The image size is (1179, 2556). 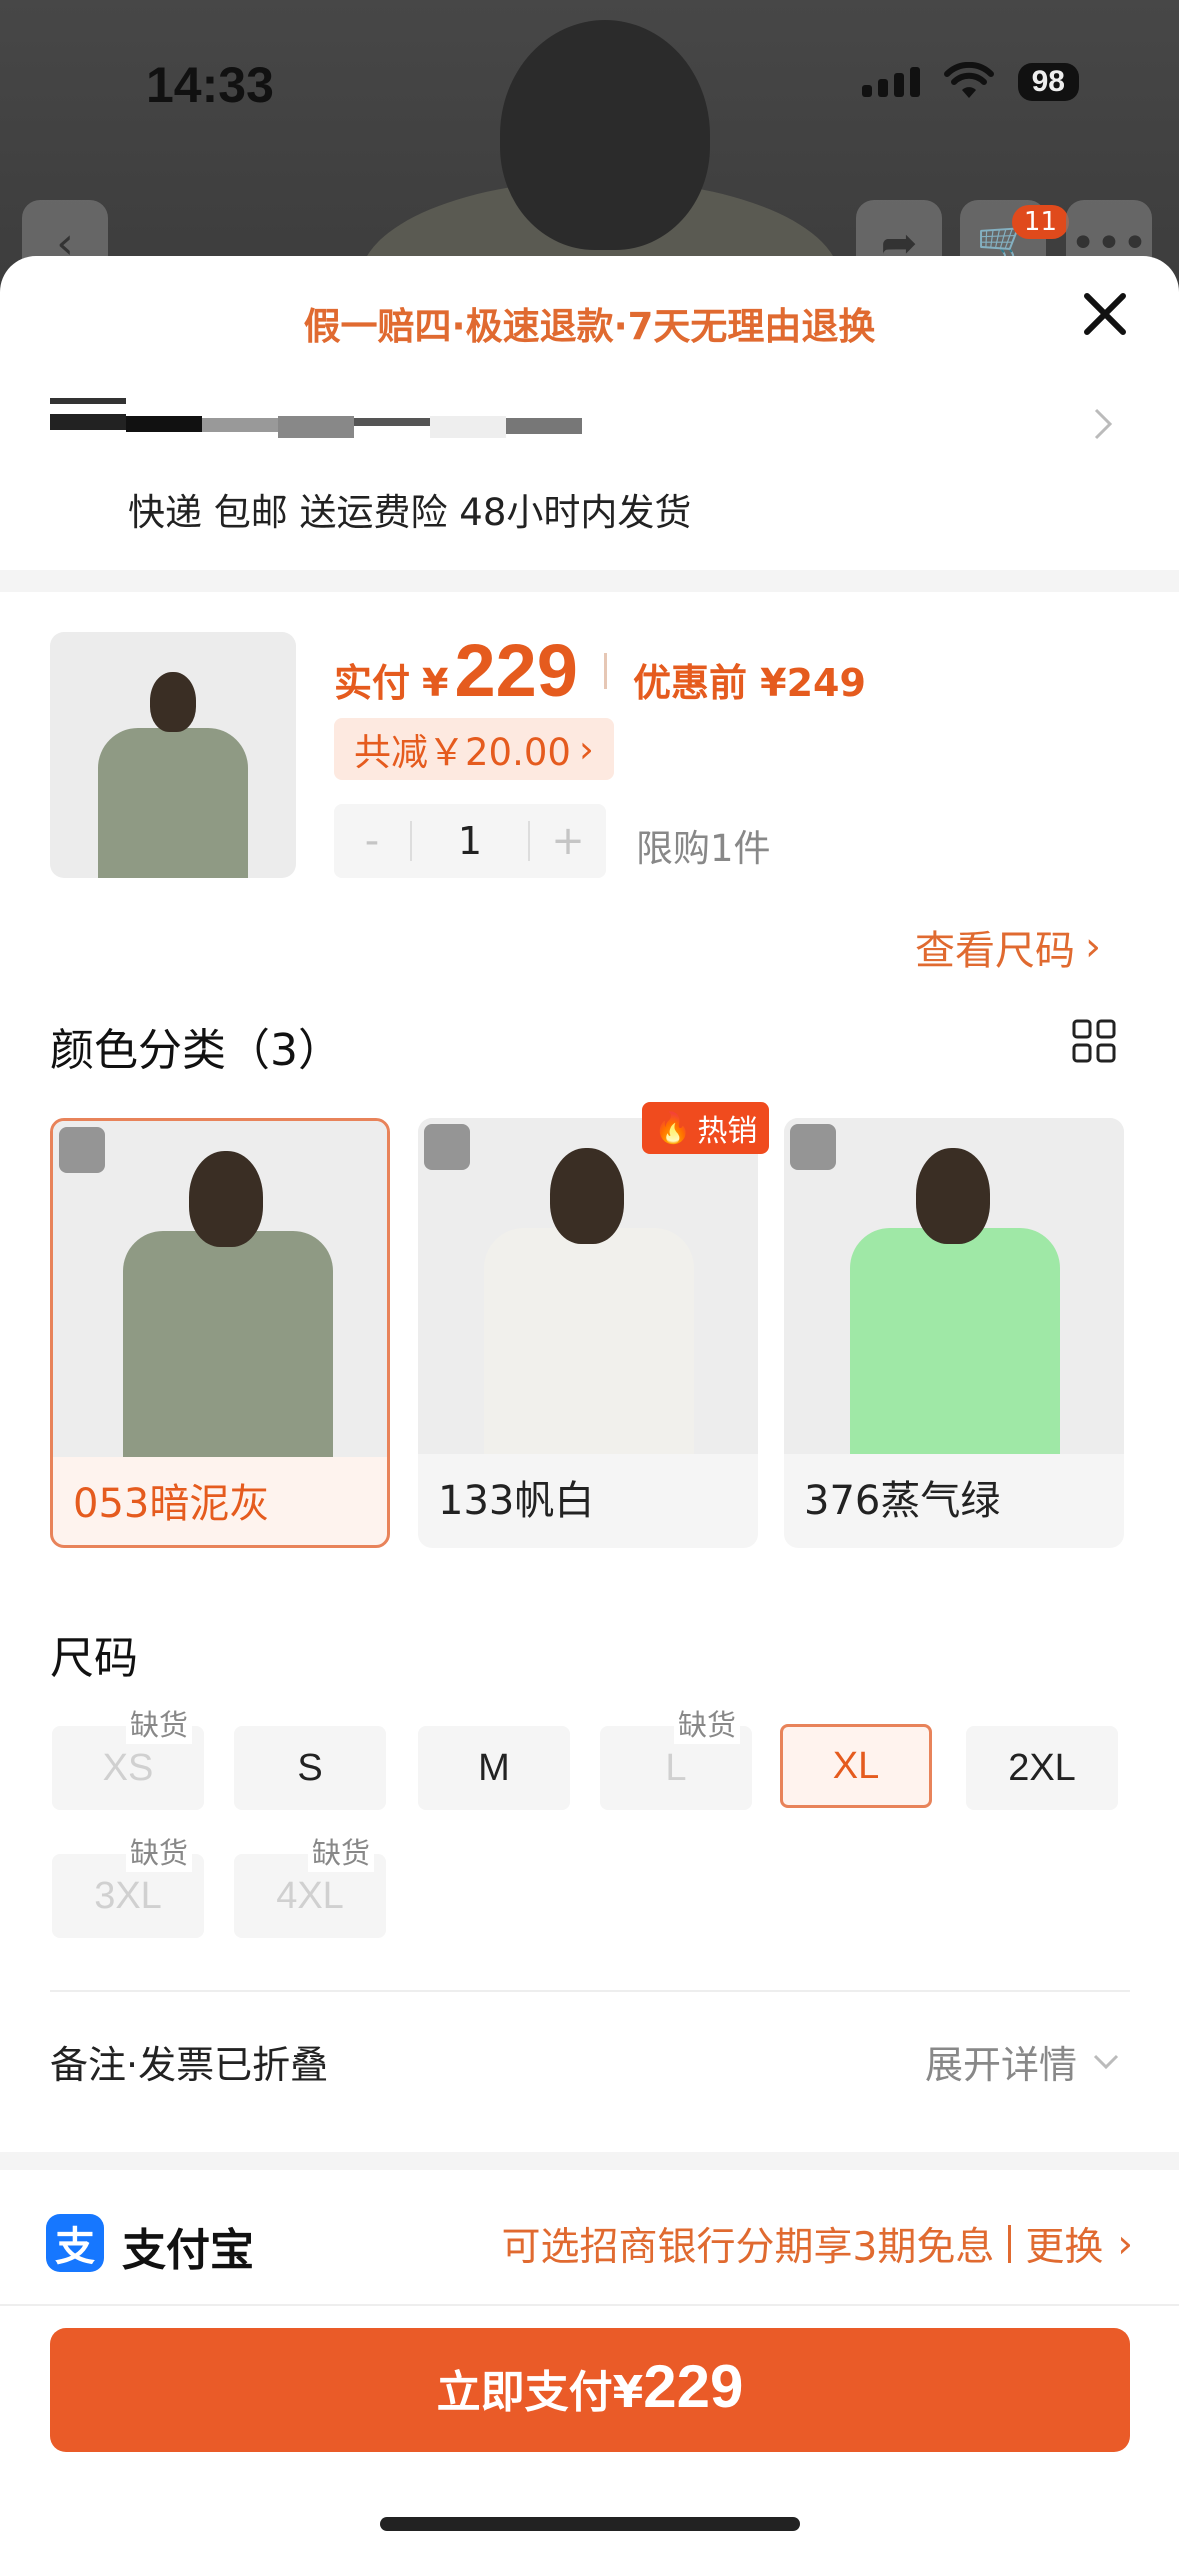 I want to click on size-option-2xl: 2XL, so click(x=1042, y=1768).